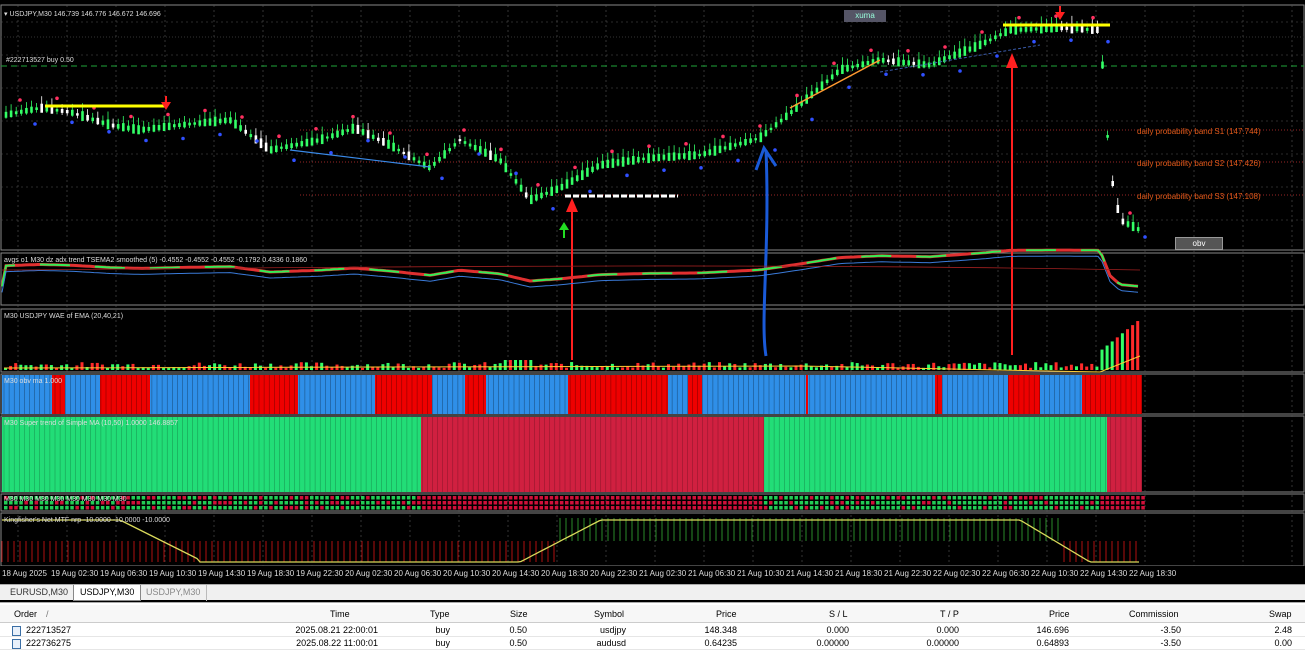 This screenshot has height=650, width=1305. What do you see at coordinates (1199, 243) in the screenshot?
I see `obv-button: obv` at bounding box center [1199, 243].